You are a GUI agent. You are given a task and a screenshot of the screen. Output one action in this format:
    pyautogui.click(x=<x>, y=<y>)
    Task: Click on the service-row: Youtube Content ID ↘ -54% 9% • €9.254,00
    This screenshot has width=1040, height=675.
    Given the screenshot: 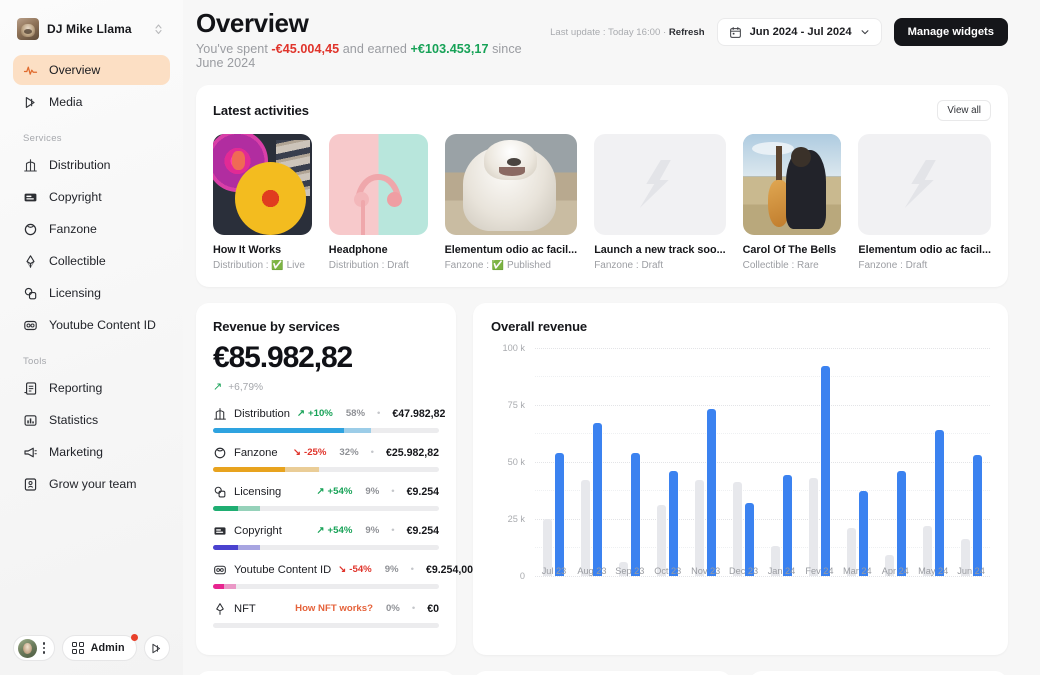 What is the action you would take?
    pyautogui.click(x=343, y=576)
    